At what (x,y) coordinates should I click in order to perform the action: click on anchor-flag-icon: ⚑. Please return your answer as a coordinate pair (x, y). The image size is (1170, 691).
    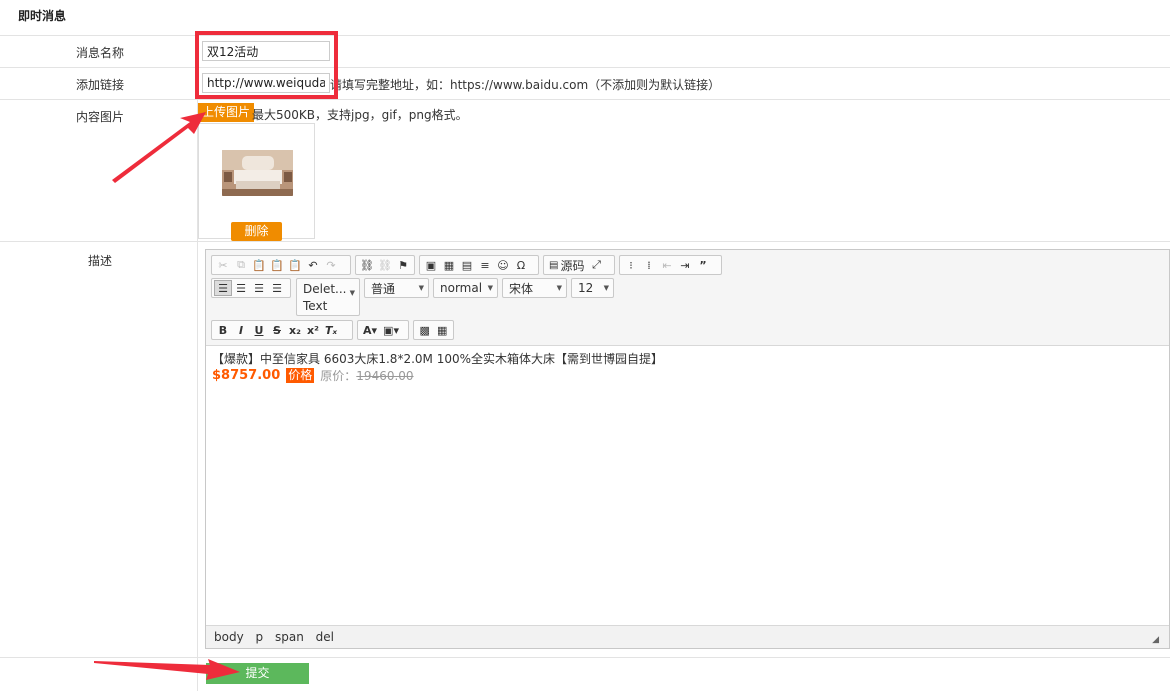
    Looking at the image, I should click on (403, 265).